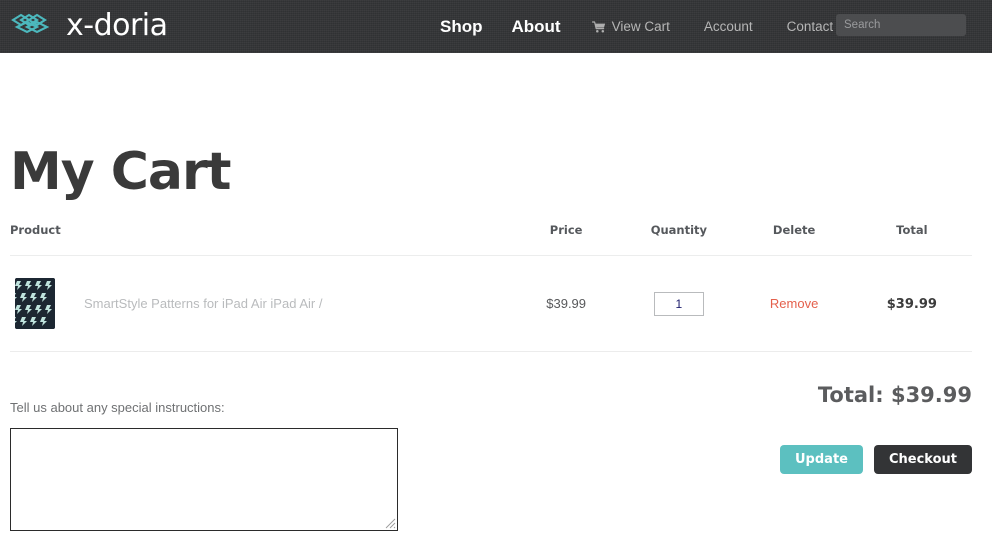  What do you see at coordinates (679, 239) in the screenshot?
I see `column-header-quantity: Quantity` at bounding box center [679, 239].